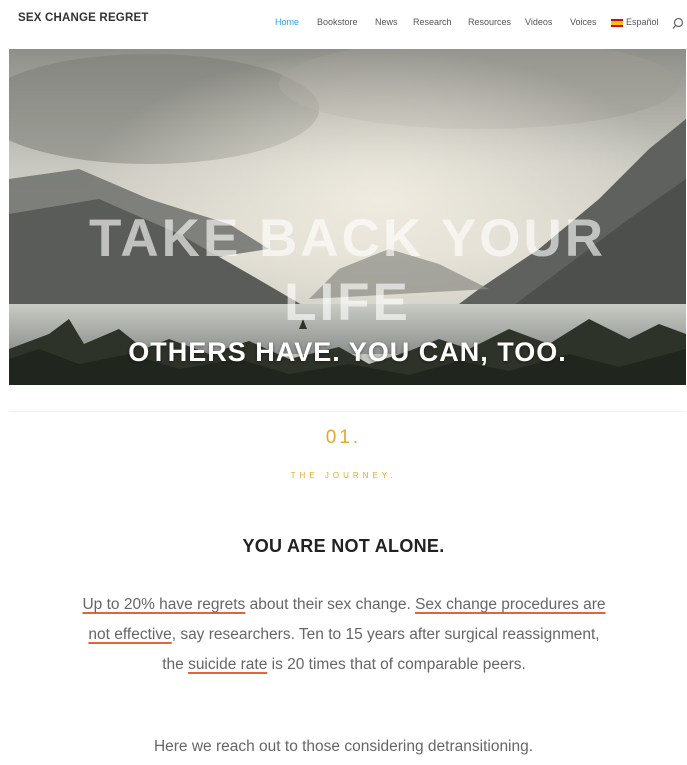 Image resolution: width=687 pixels, height=765 pixels. I want to click on regrets-link: Up to 20% have regrets, so click(163, 604).